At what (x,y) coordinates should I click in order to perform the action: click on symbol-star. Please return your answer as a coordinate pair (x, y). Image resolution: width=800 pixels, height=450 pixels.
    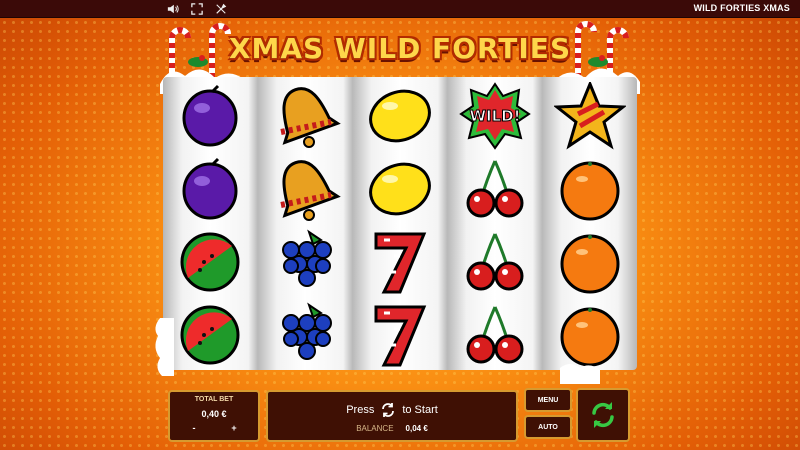
    Looking at the image, I should click on (589, 115).